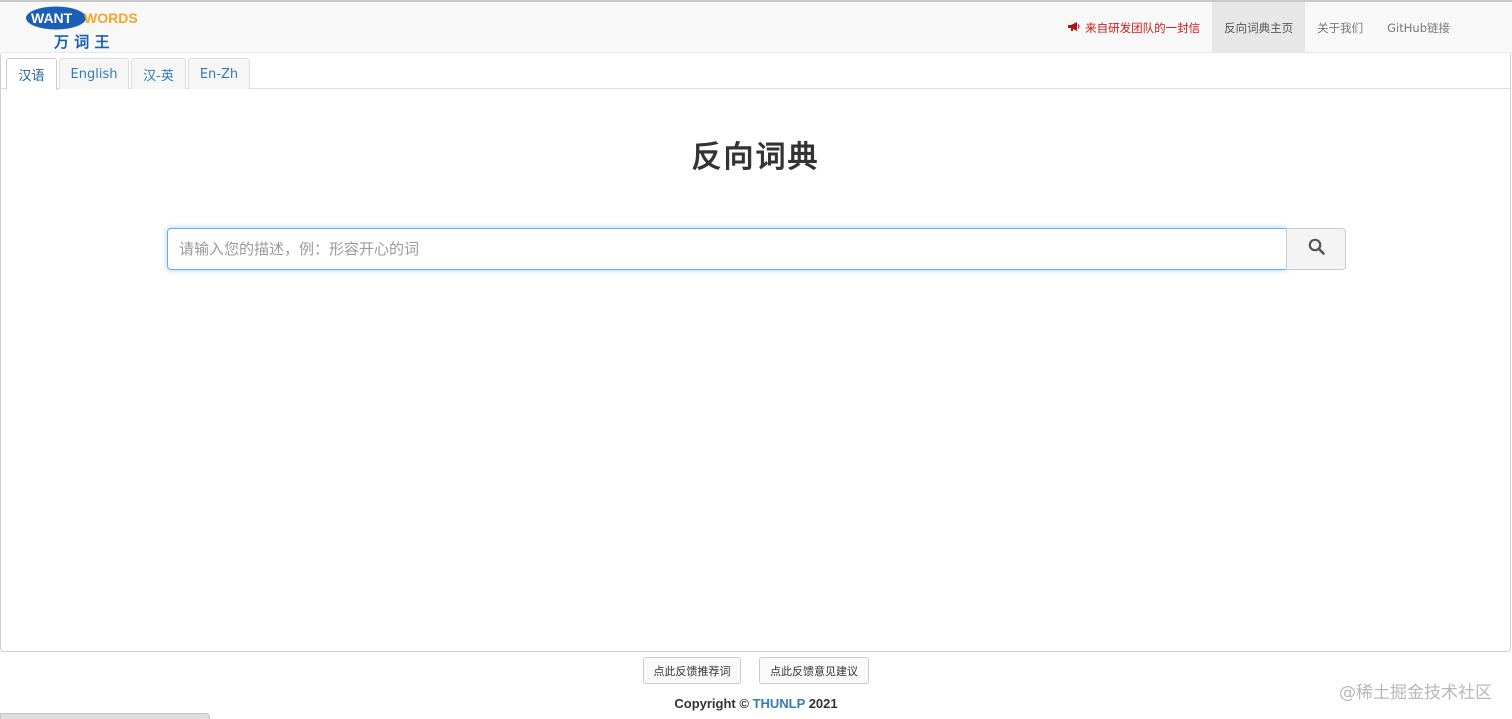 Image resolution: width=1512 pixels, height=719 pixels. What do you see at coordinates (94, 73) in the screenshot?
I see `tab-english: English` at bounding box center [94, 73].